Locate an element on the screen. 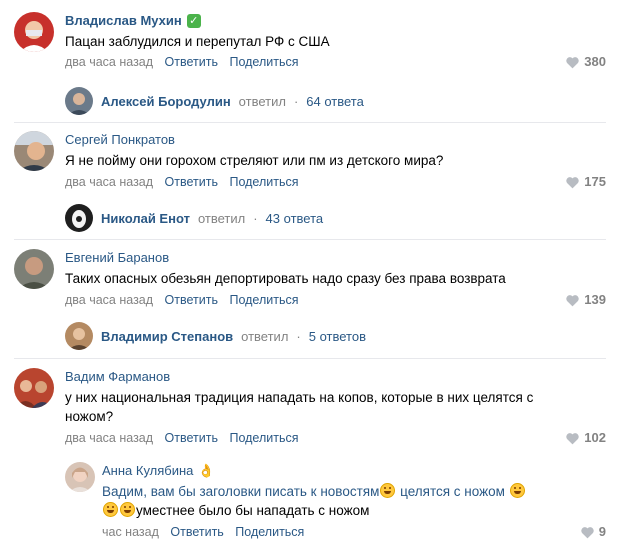 The image size is (620, 552). like-button: 380 is located at coordinates (585, 62).